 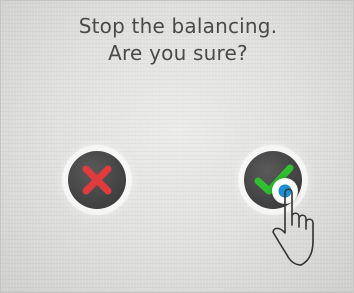 I want to click on hand-pointer-icon, so click(x=293, y=227).